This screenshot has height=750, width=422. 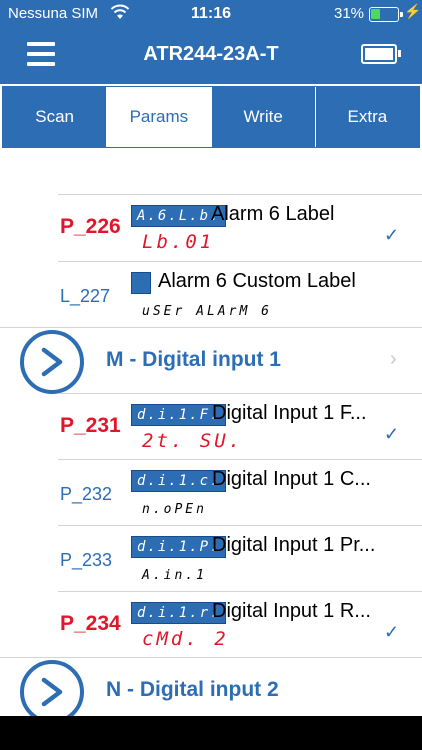 What do you see at coordinates (264, 117) in the screenshot?
I see `tab-write: Write` at bounding box center [264, 117].